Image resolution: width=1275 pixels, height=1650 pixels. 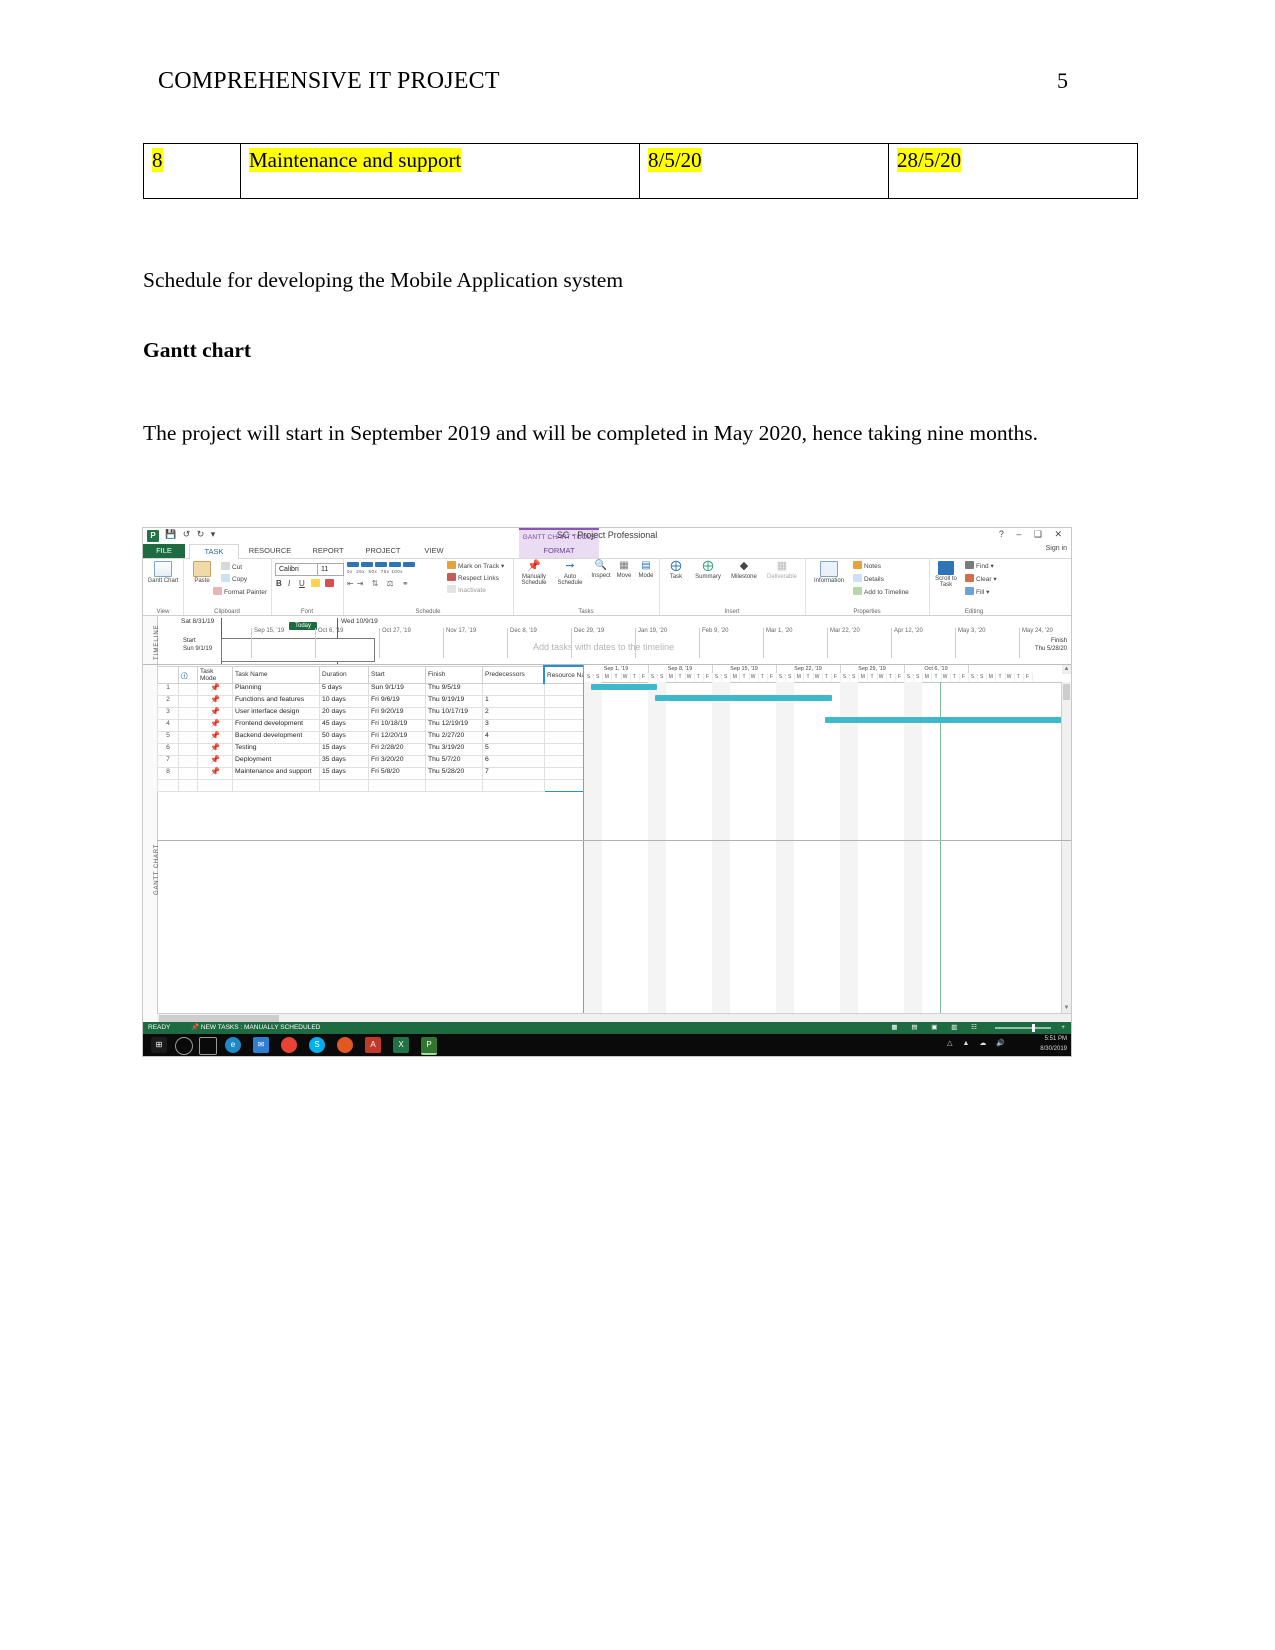 What do you see at coordinates (397, 749) in the screenshot?
I see `task-row-start: Fri 2/28/20` at bounding box center [397, 749].